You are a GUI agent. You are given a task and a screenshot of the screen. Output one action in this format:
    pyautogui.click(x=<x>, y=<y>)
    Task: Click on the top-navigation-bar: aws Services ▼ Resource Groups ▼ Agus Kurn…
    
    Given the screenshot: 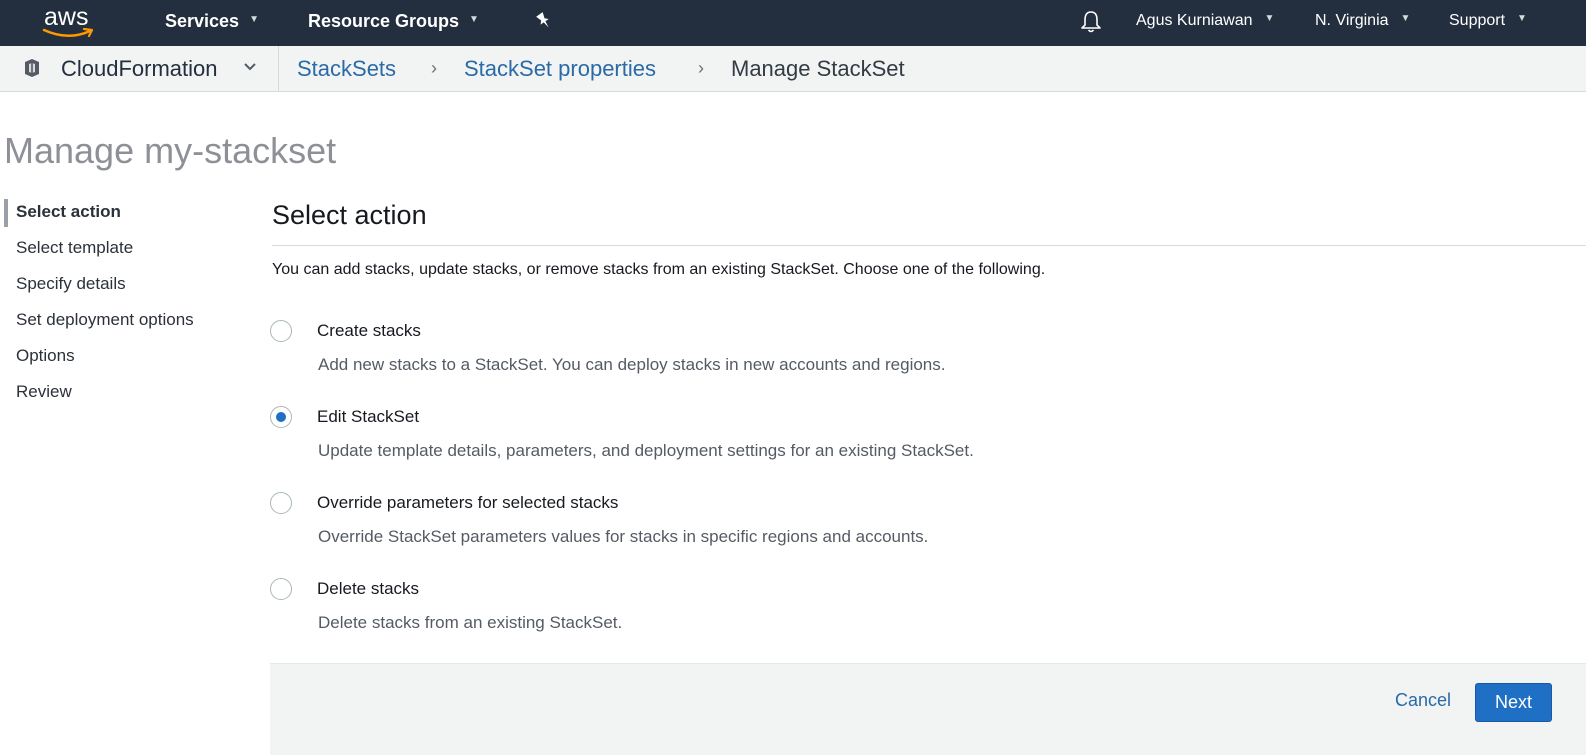 What is the action you would take?
    pyautogui.click(x=793, y=23)
    